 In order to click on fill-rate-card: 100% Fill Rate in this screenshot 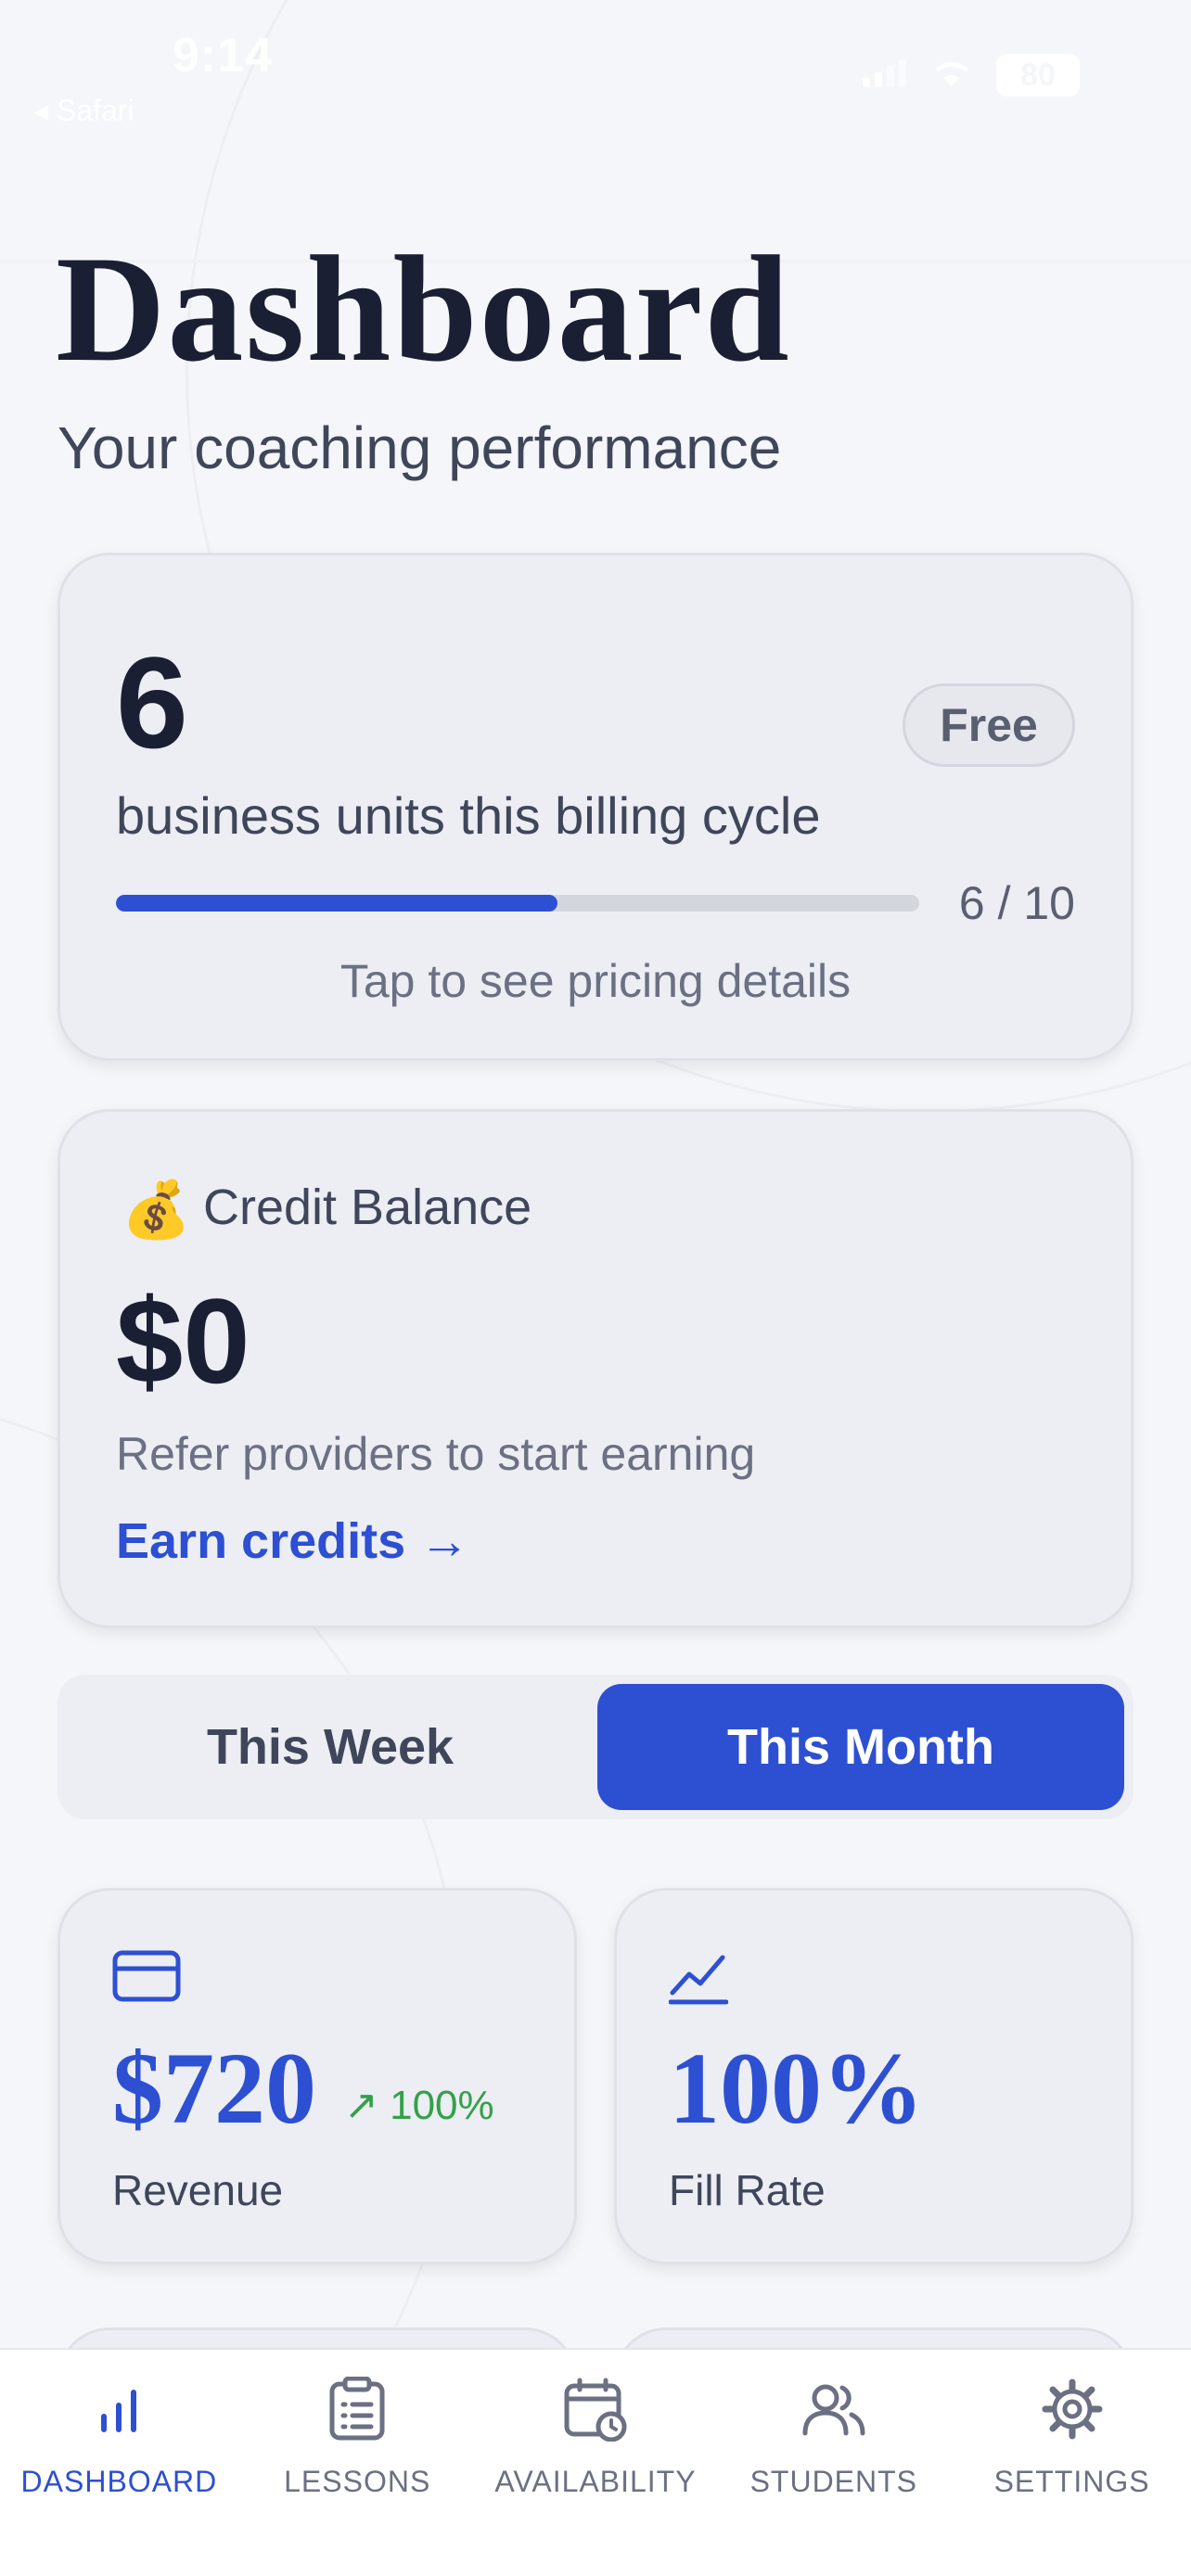, I will do `click(873, 2076)`.